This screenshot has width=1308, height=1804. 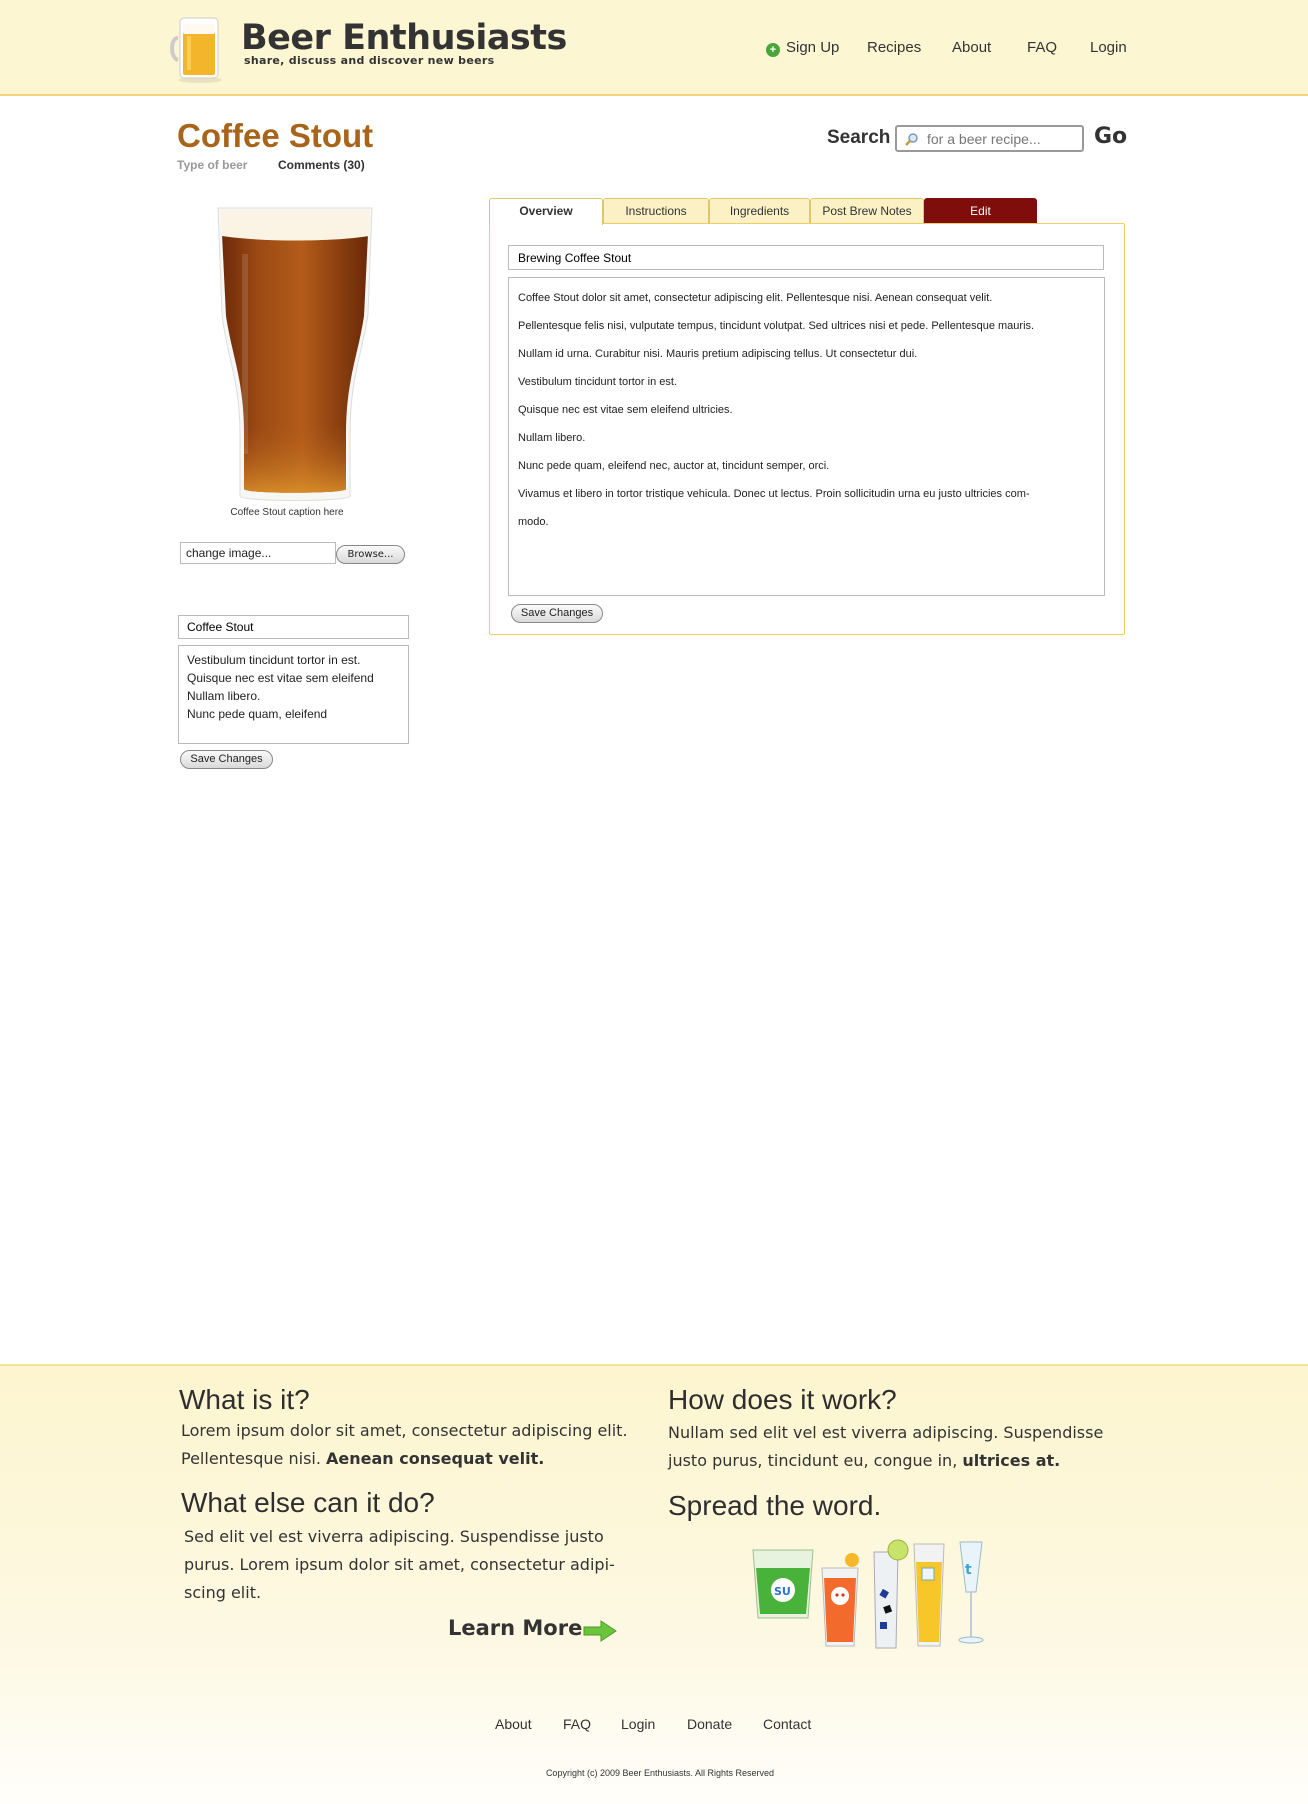 What do you see at coordinates (894, 47) in the screenshot?
I see `nav-recipes: Recipes` at bounding box center [894, 47].